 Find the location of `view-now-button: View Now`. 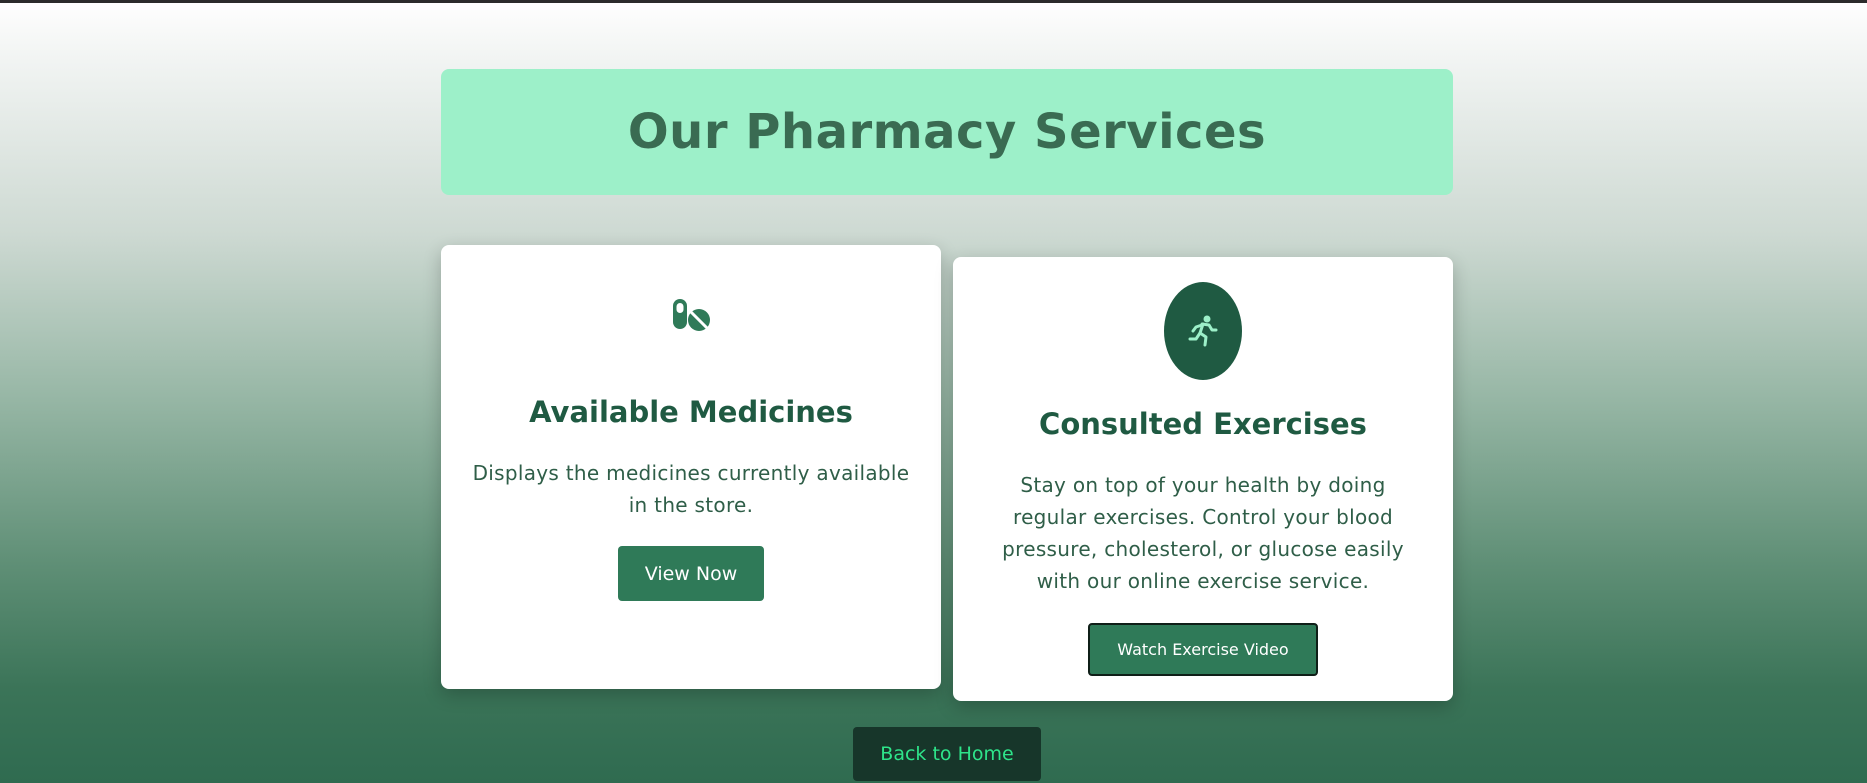

view-now-button: View Now is located at coordinates (691, 573).